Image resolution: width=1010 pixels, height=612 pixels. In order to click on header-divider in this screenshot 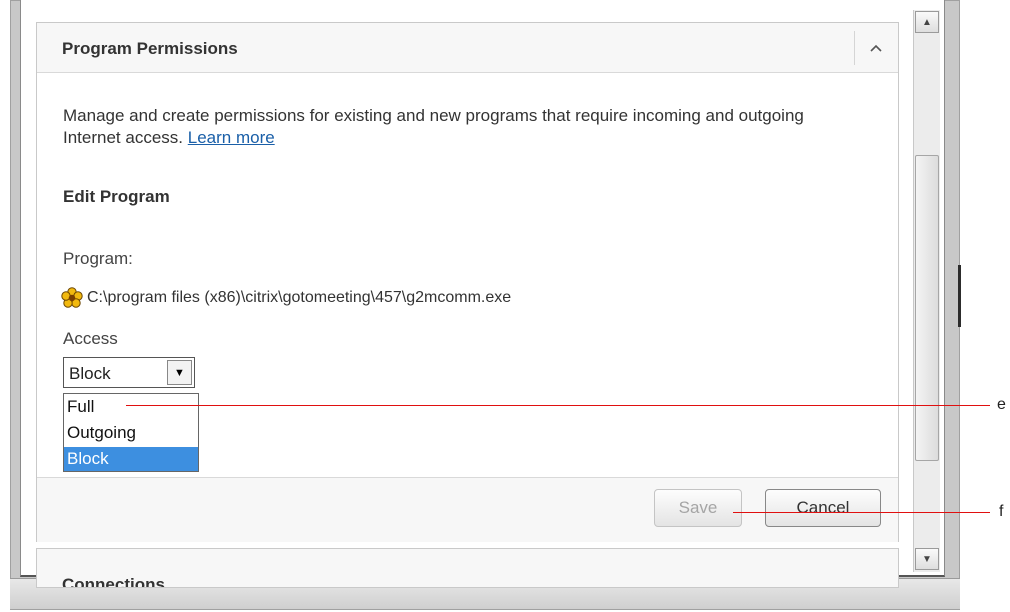, I will do `click(854, 48)`.